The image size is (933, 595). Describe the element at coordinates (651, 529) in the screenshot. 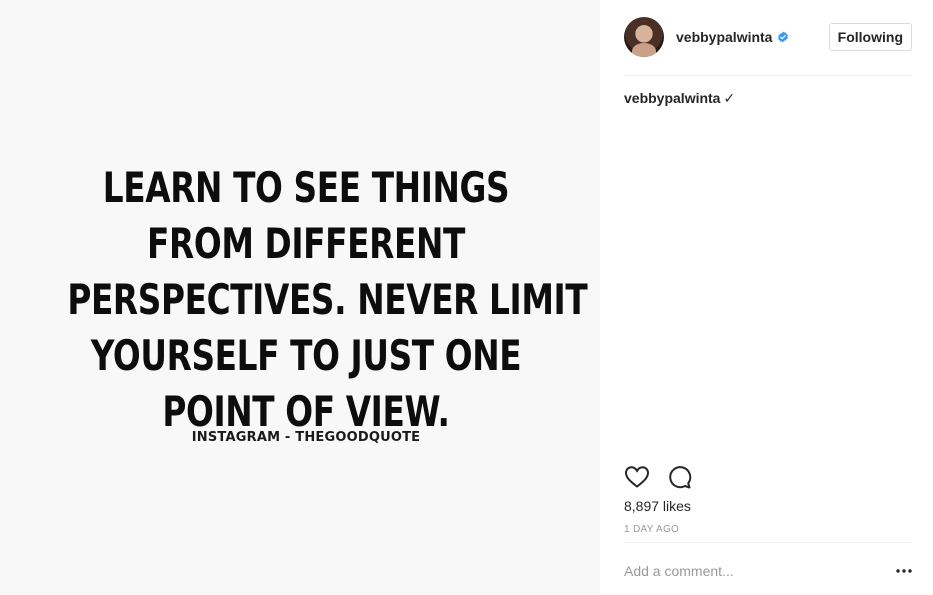

I see `post-timestamp: 1 DAY AGO` at that location.